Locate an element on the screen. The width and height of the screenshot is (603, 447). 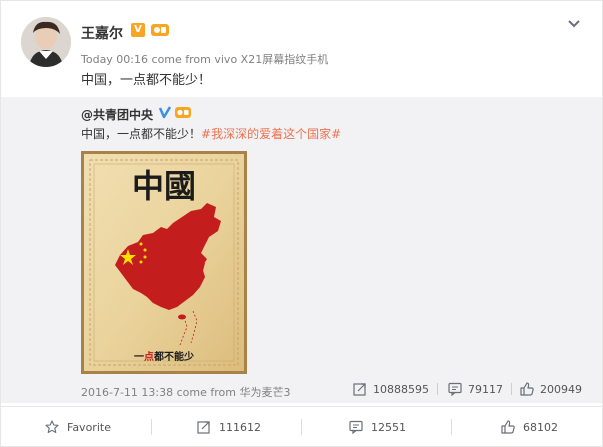
like-count: 68102 is located at coordinates (540, 427).